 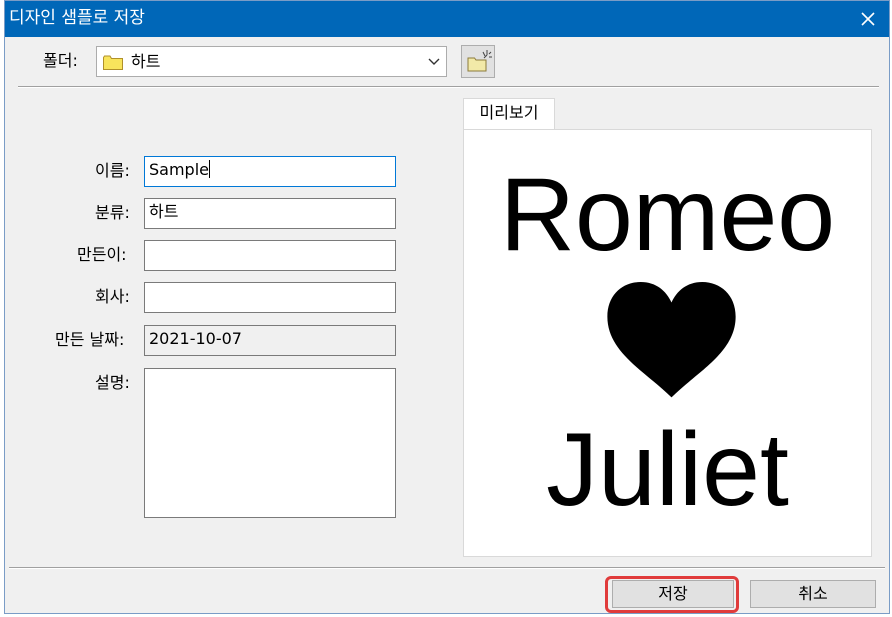 I want to click on category-value: 하트, so click(x=164, y=211).